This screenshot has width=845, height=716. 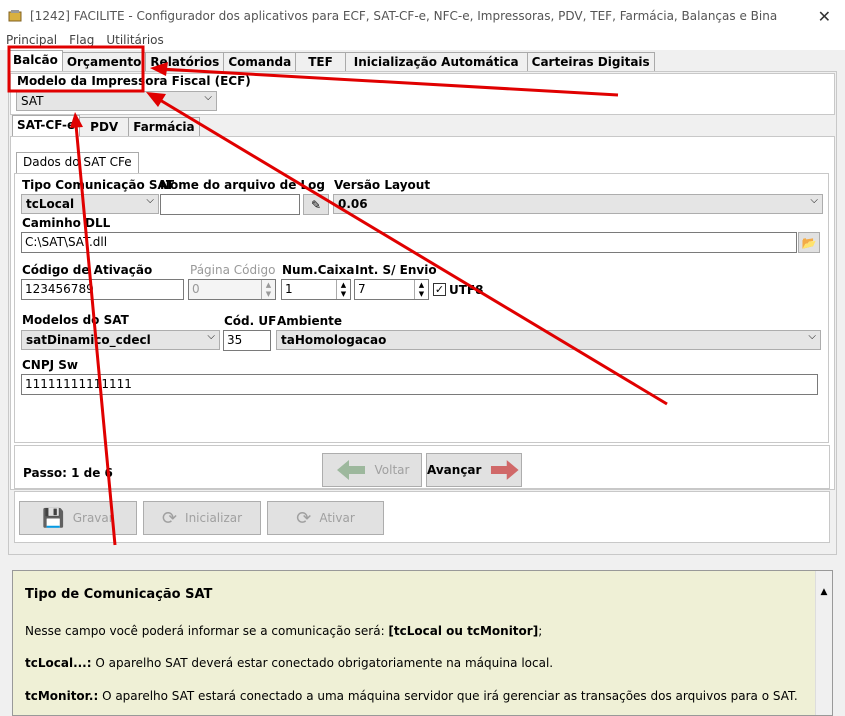 I want to click on pagina-input: 0 ▲ ▼, so click(x=232, y=289).